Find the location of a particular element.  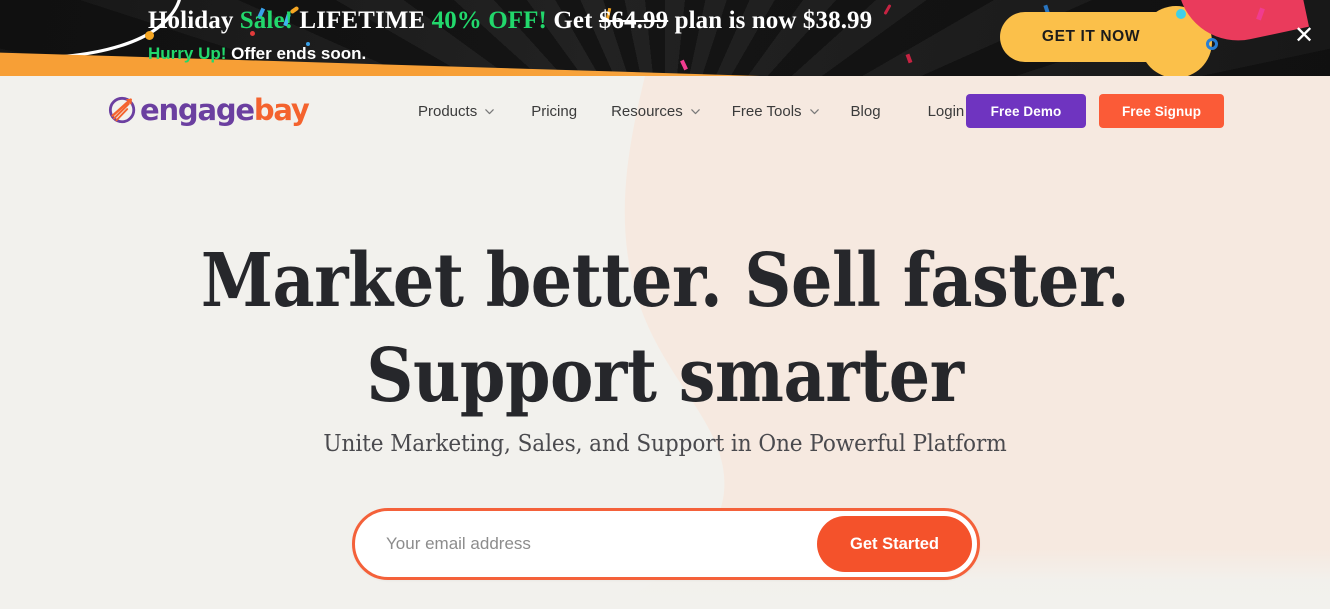

nav-item-blog: Blog is located at coordinates (866, 111).